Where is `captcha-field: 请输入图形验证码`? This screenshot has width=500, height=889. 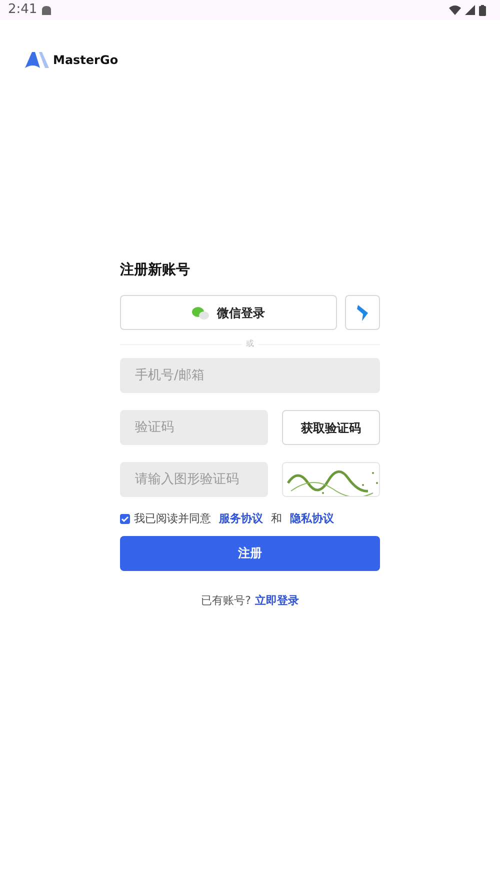 captcha-field: 请输入图形验证码 is located at coordinates (194, 479).